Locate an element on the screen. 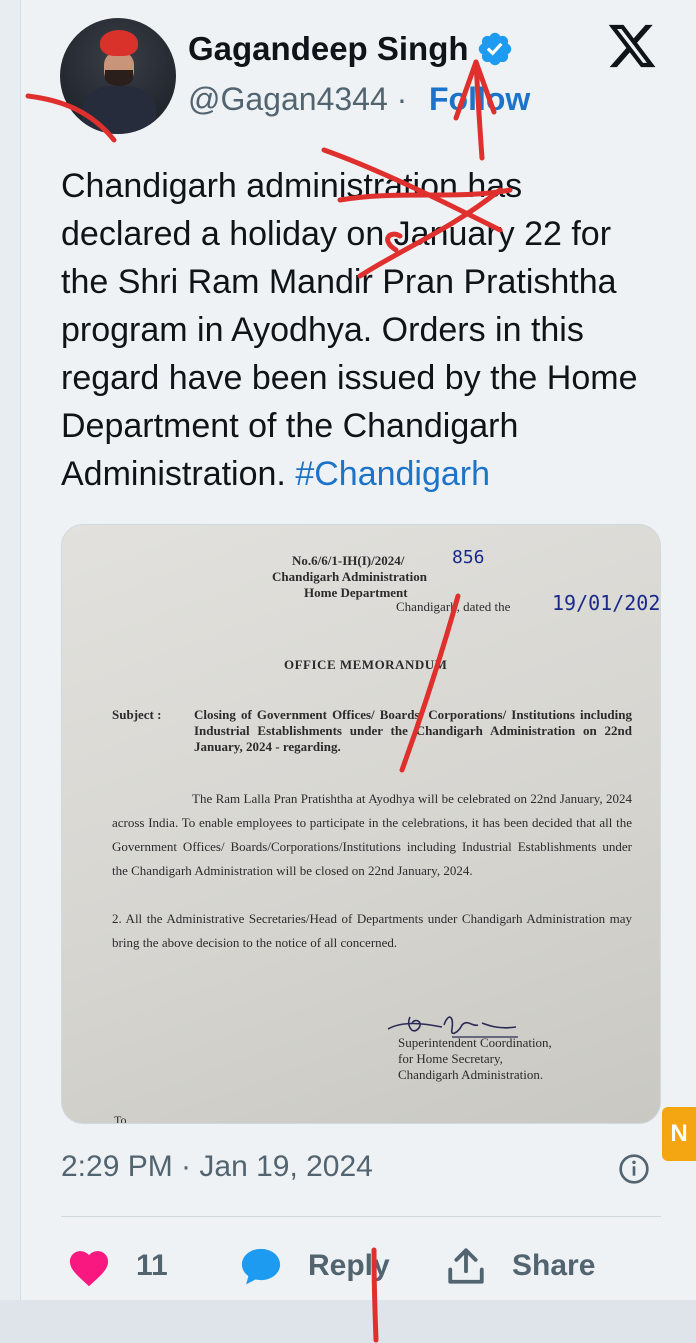 Image resolution: width=696 pixels, height=1343 pixels. issuer-line-1: Chandigarh Administration is located at coordinates (349, 576).